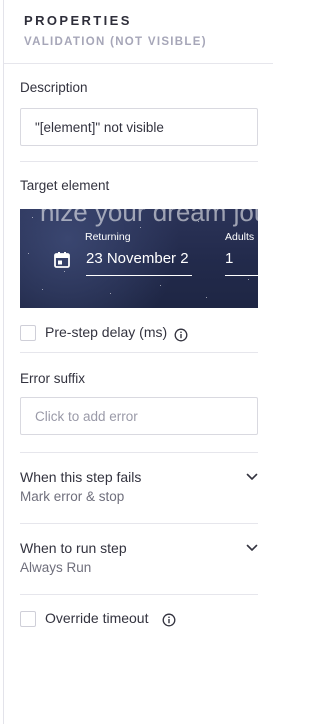  Describe the element at coordinates (229, 258) in the screenshot. I see `preview-adults-value: 1` at that location.